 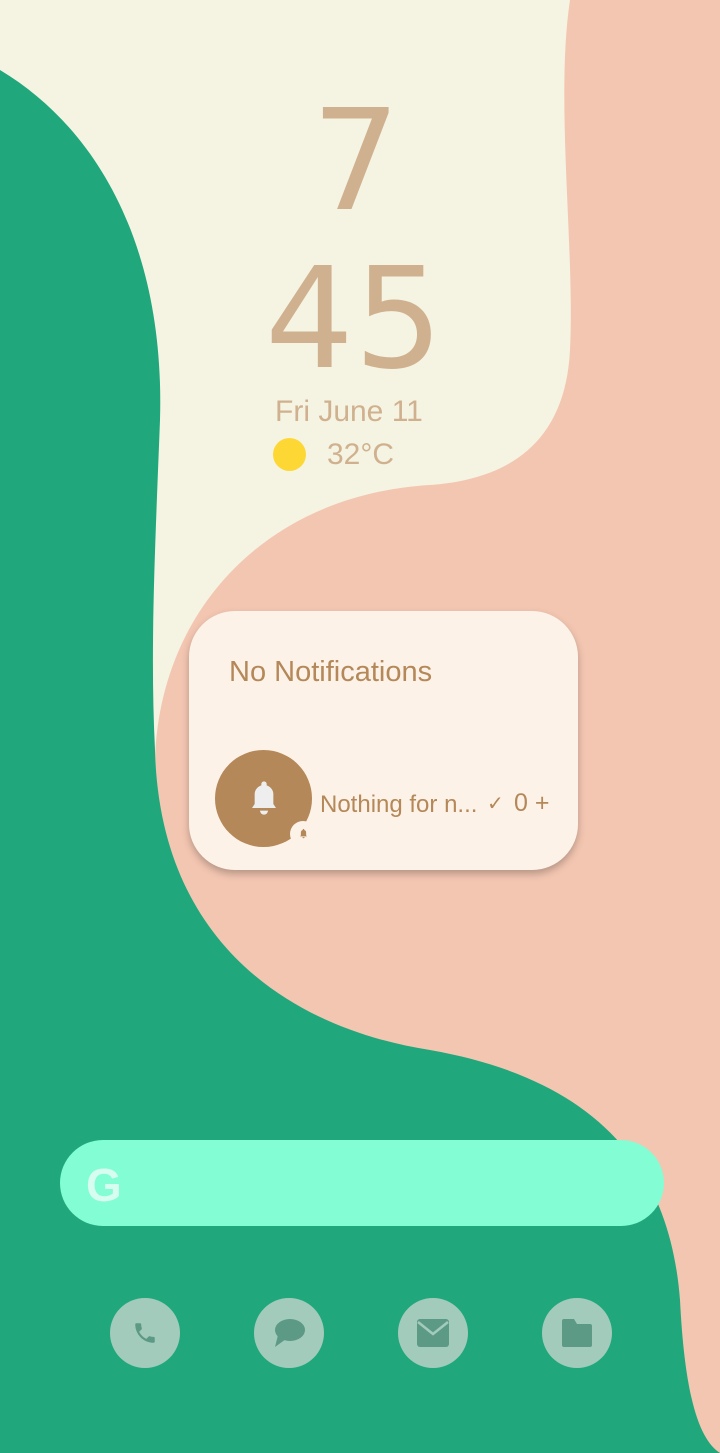 I want to click on count-value: 0, so click(x=521, y=803).